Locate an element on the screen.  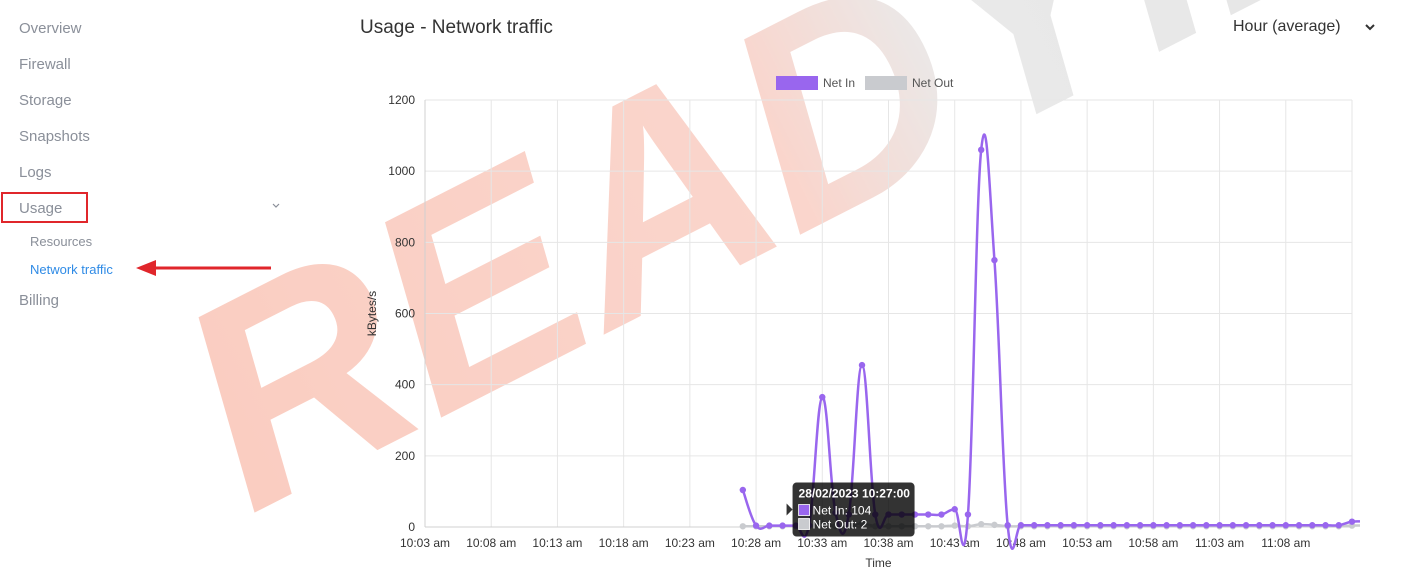
y-tick-label: 400 is located at coordinates (405, 385).